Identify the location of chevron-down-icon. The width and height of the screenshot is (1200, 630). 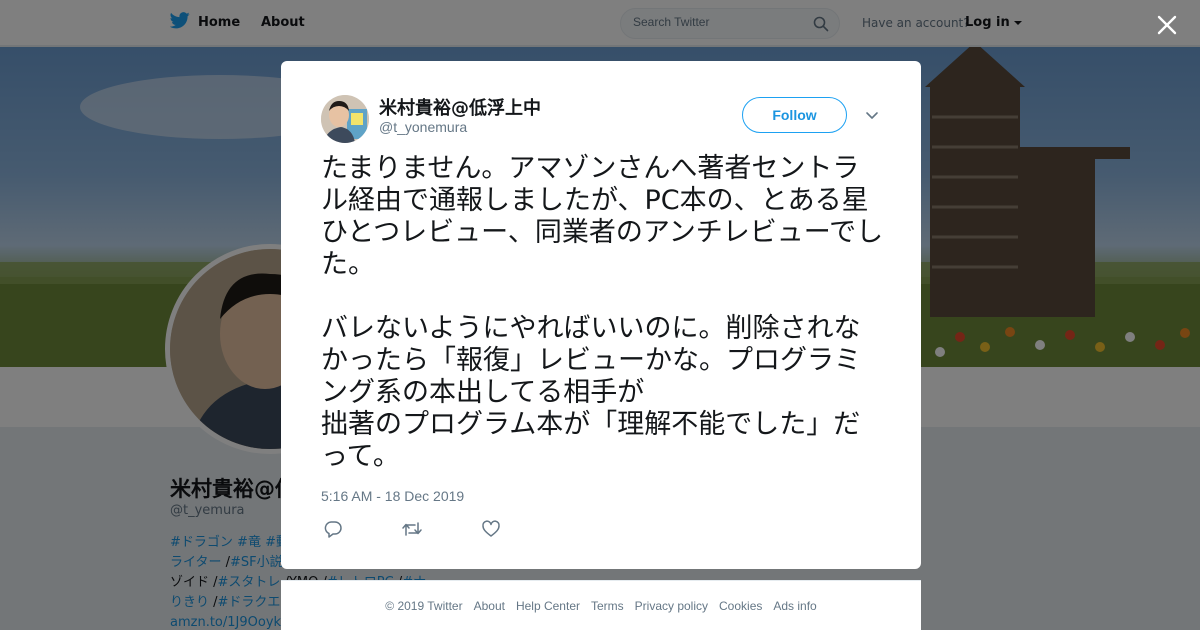
(872, 115).